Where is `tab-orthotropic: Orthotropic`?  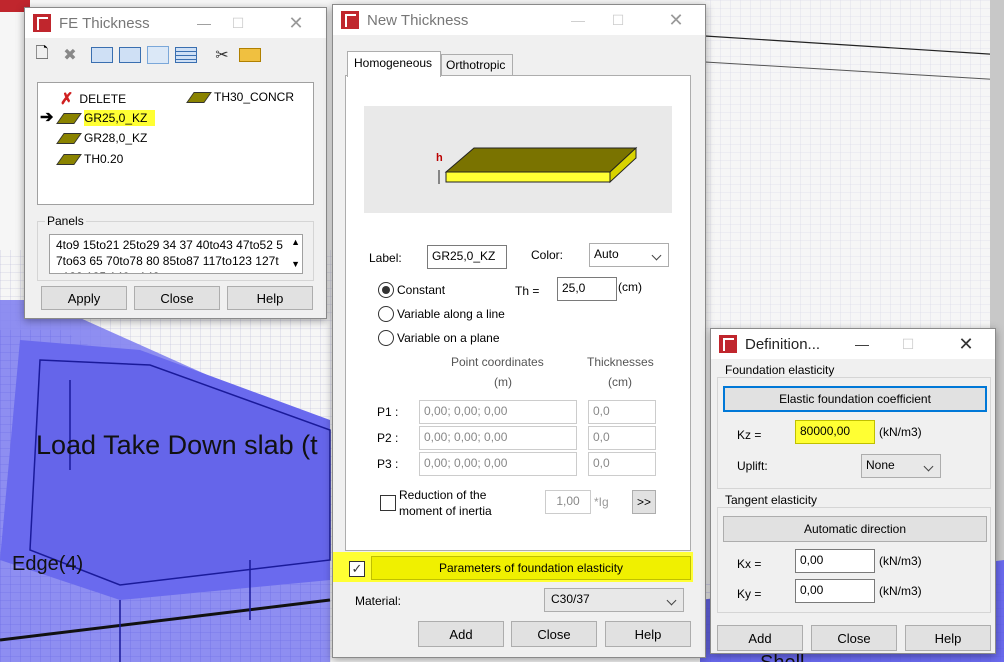
tab-orthotropic: Orthotropic is located at coordinates (477, 65).